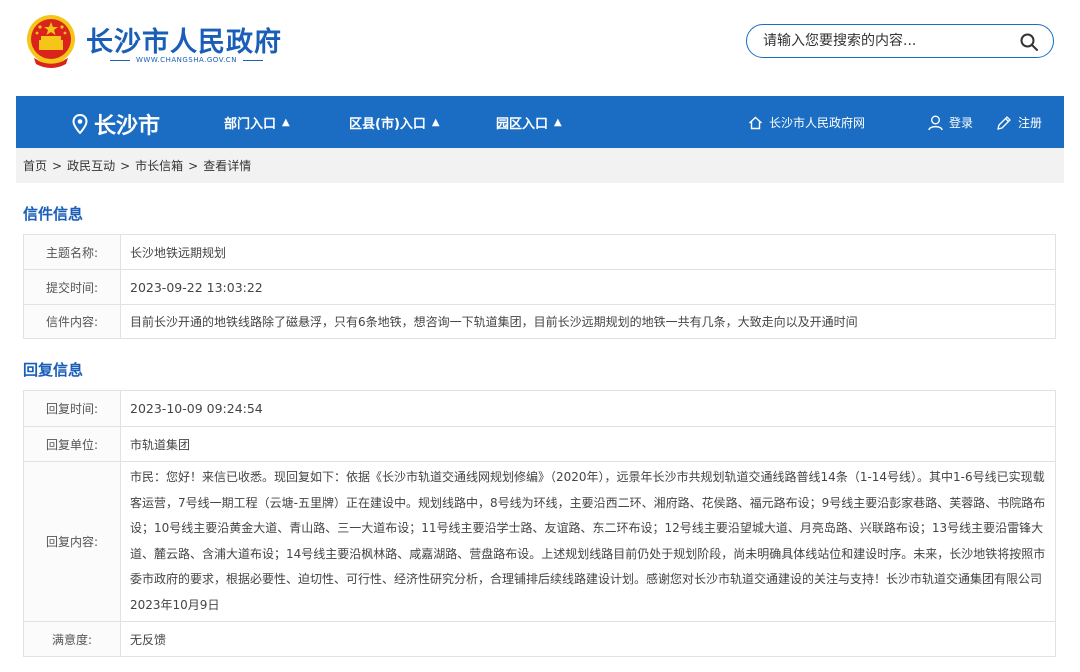  What do you see at coordinates (935, 122) in the screenshot?
I see `user-icon` at bounding box center [935, 122].